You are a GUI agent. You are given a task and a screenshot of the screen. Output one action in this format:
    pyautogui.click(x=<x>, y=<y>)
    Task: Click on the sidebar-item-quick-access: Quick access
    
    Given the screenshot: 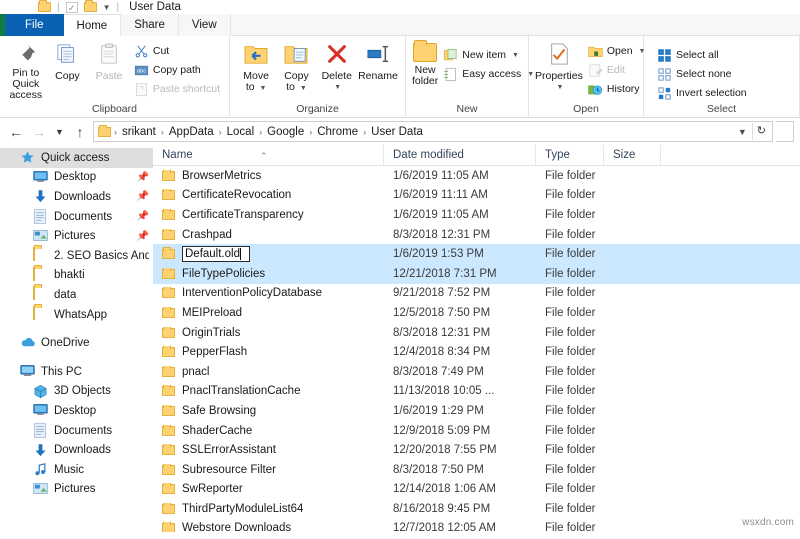 What is the action you would take?
    pyautogui.click(x=76, y=158)
    